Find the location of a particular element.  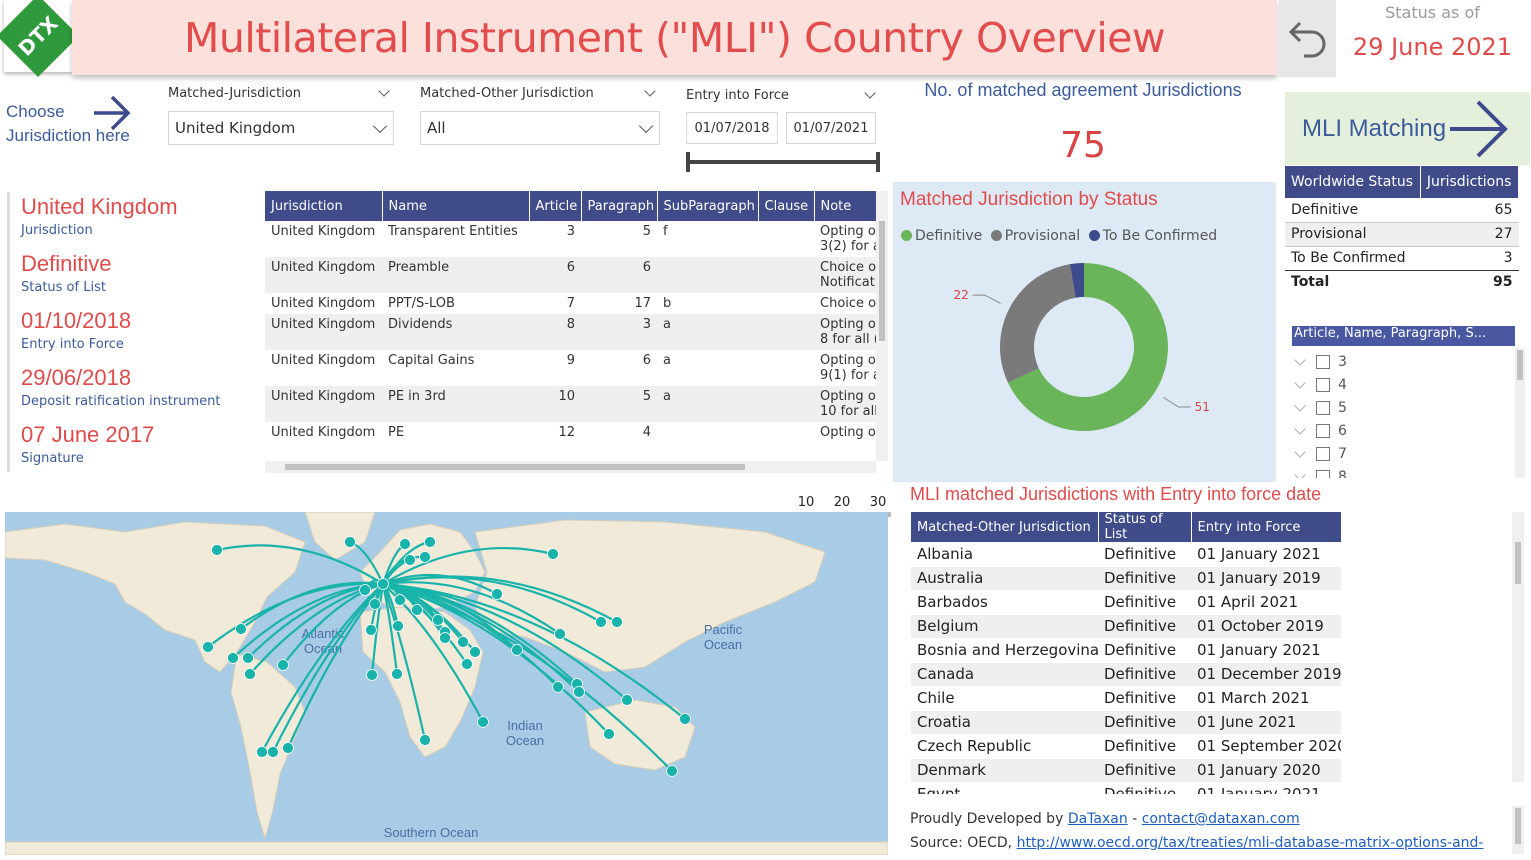

table-row: Belgium Definitive 01 October 2019 is located at coordinates (1126, 626).